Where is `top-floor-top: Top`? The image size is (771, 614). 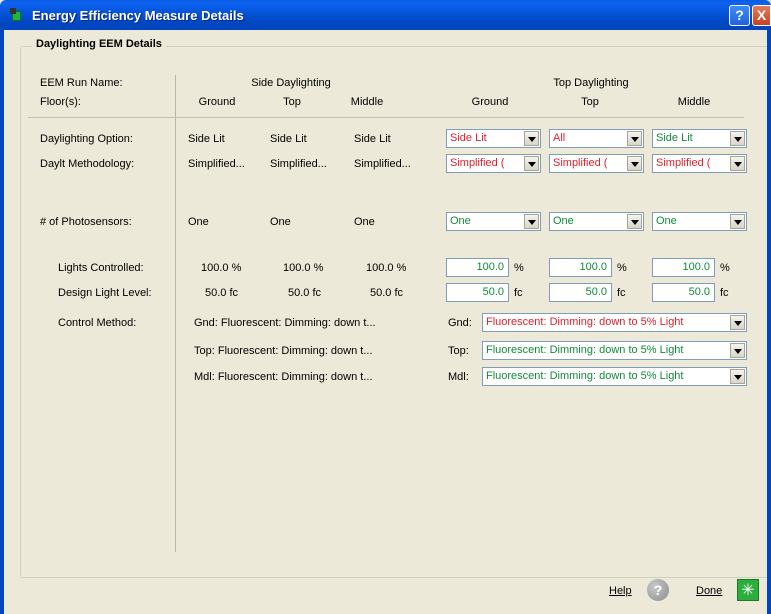
top-floor-top: Top is located at coordinates (590, 102).